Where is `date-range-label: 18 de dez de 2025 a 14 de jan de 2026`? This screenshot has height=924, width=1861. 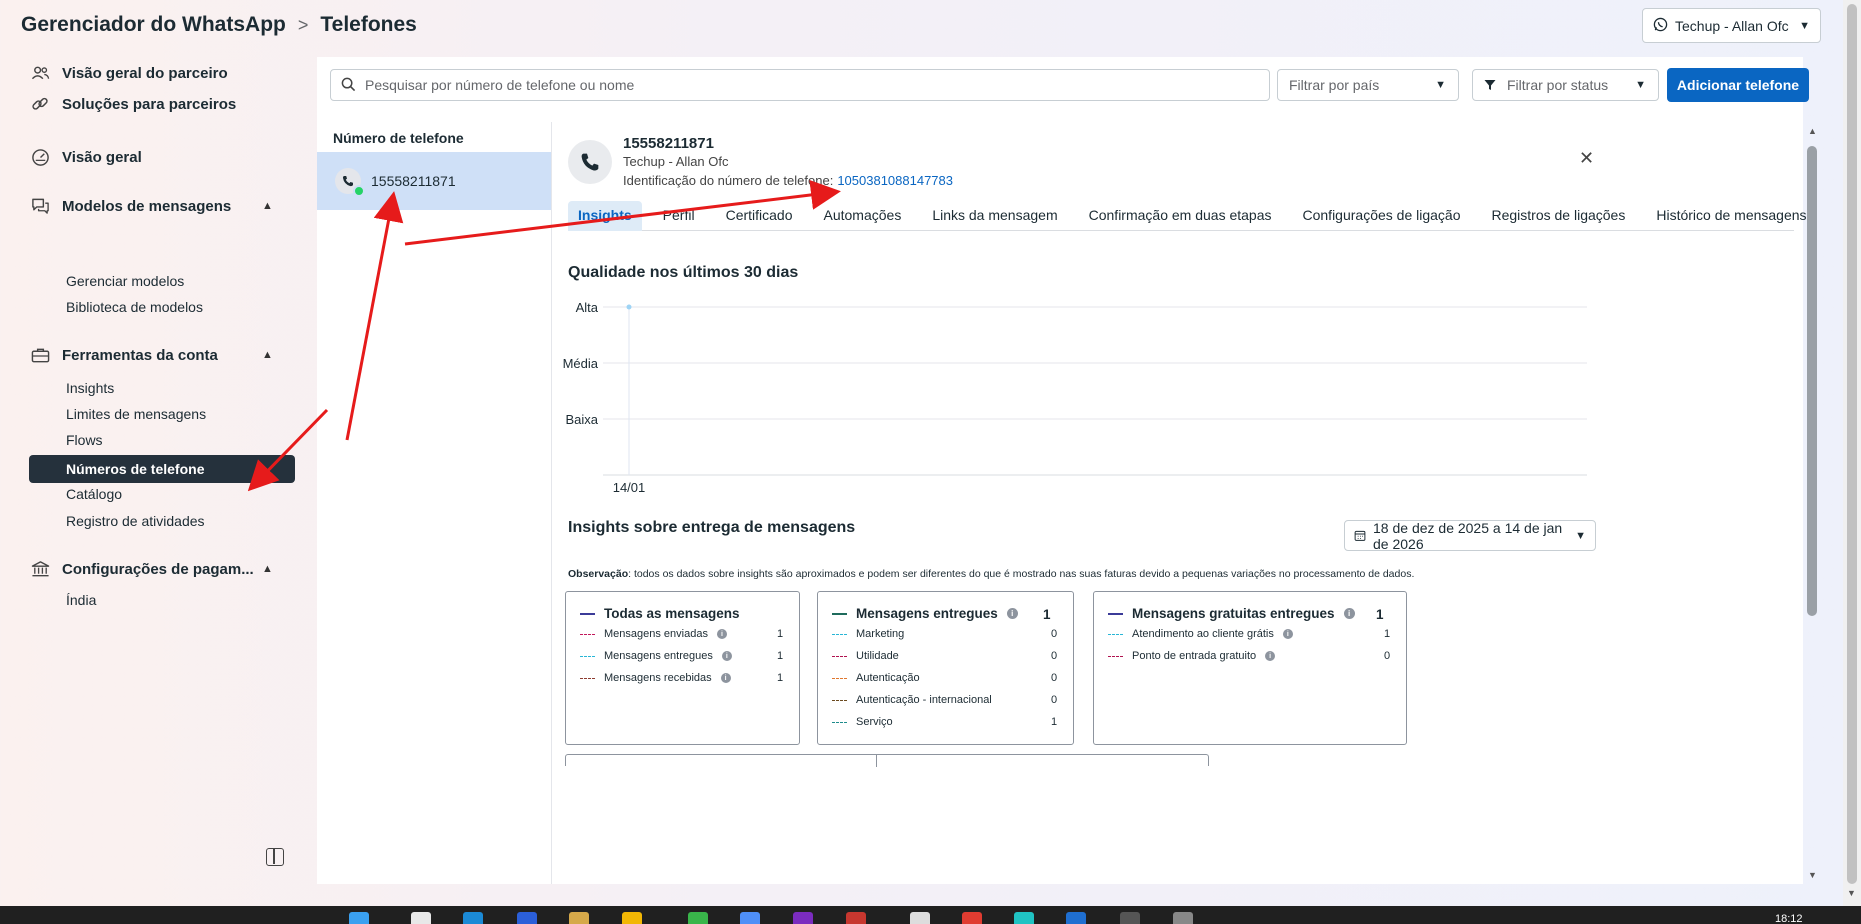 date-range-label: 18 de dez de 2025 a 14 de jan de 2026 is located at coordinates (1468, 535).